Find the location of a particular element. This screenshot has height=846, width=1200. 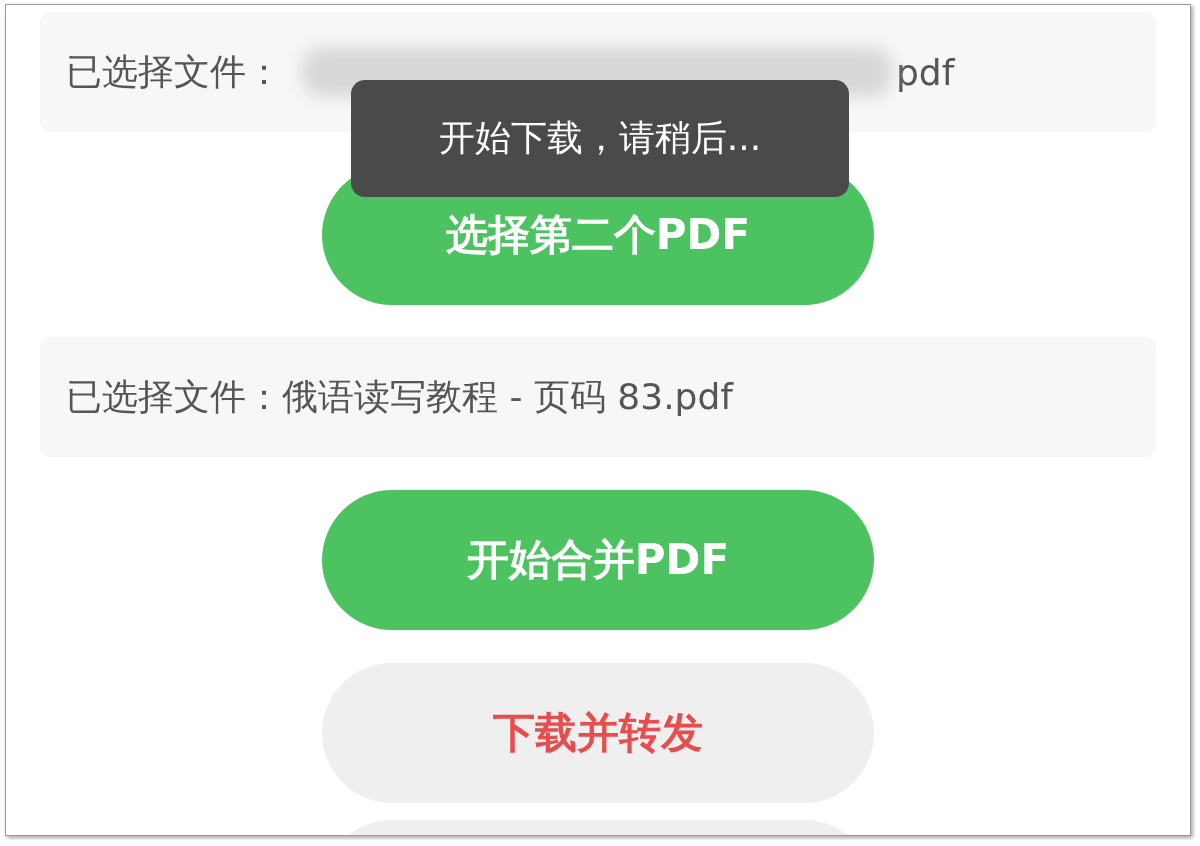

file-name: pdf is located at coordinates (925, 72).